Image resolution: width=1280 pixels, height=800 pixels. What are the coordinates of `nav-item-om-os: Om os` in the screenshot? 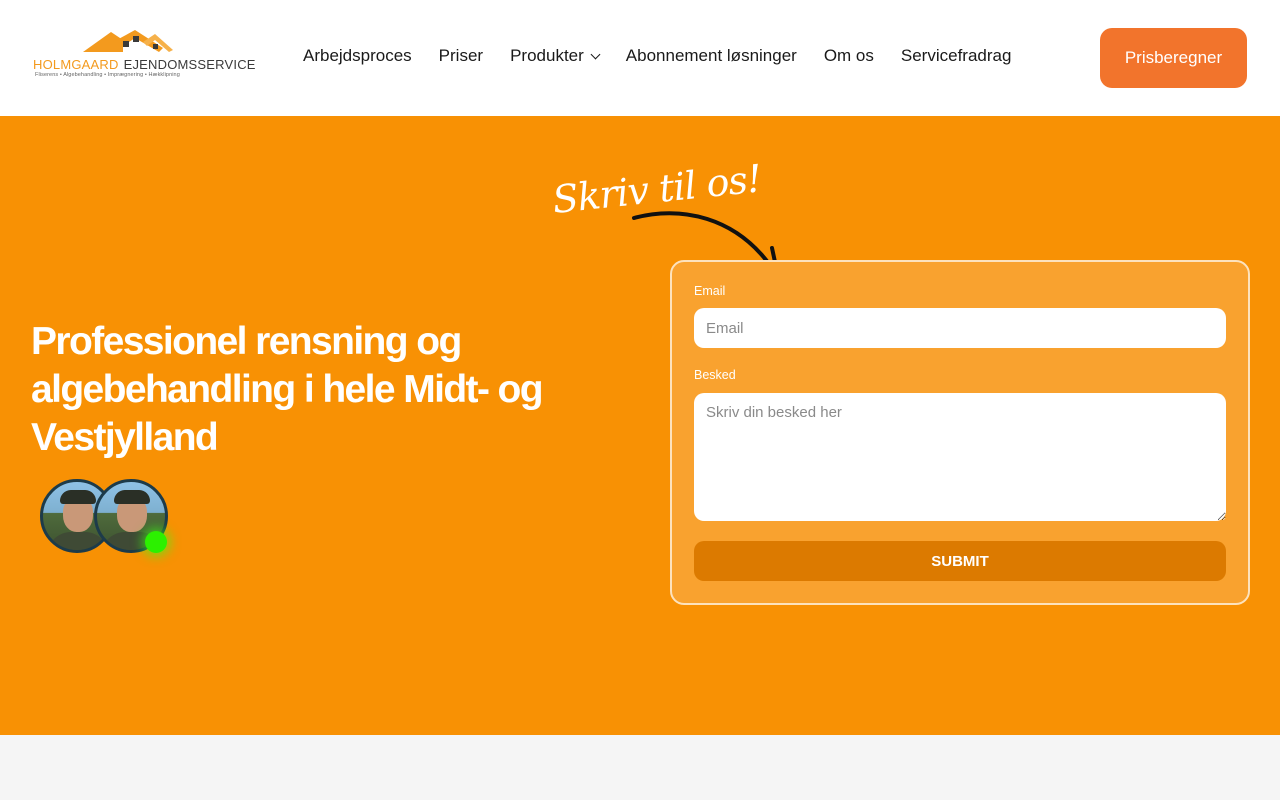 It's located at (849, 56).